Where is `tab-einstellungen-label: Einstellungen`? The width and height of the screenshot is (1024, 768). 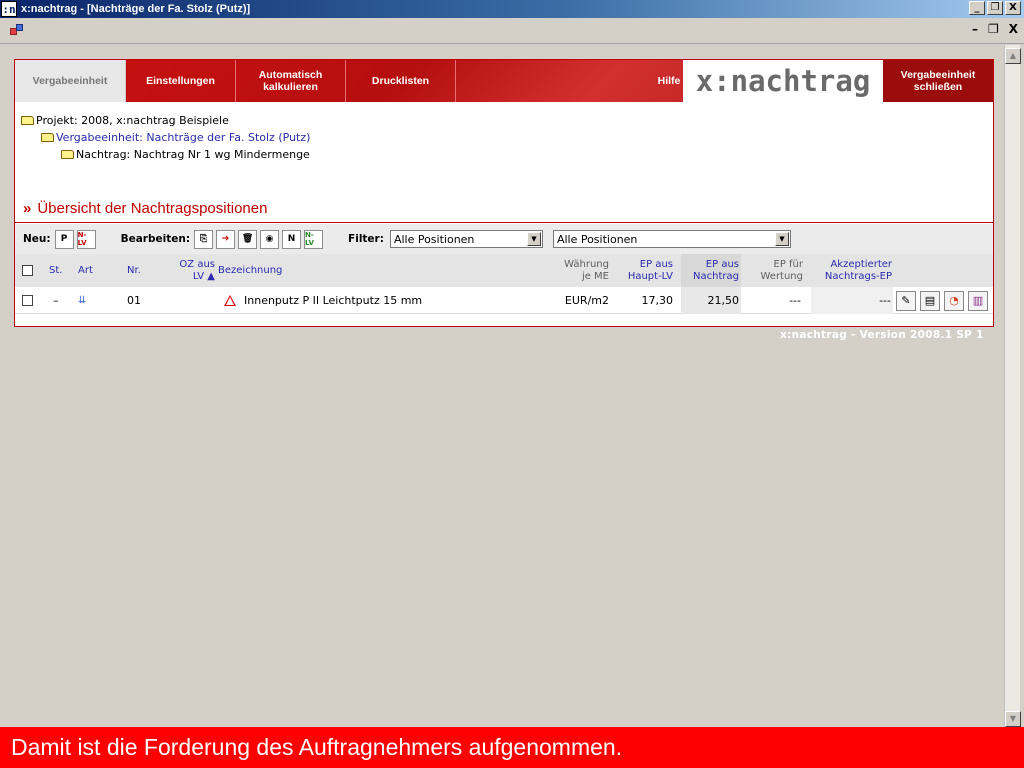 tab-einstellungen-label: Einstellungen is located at coordinates (180, 81).